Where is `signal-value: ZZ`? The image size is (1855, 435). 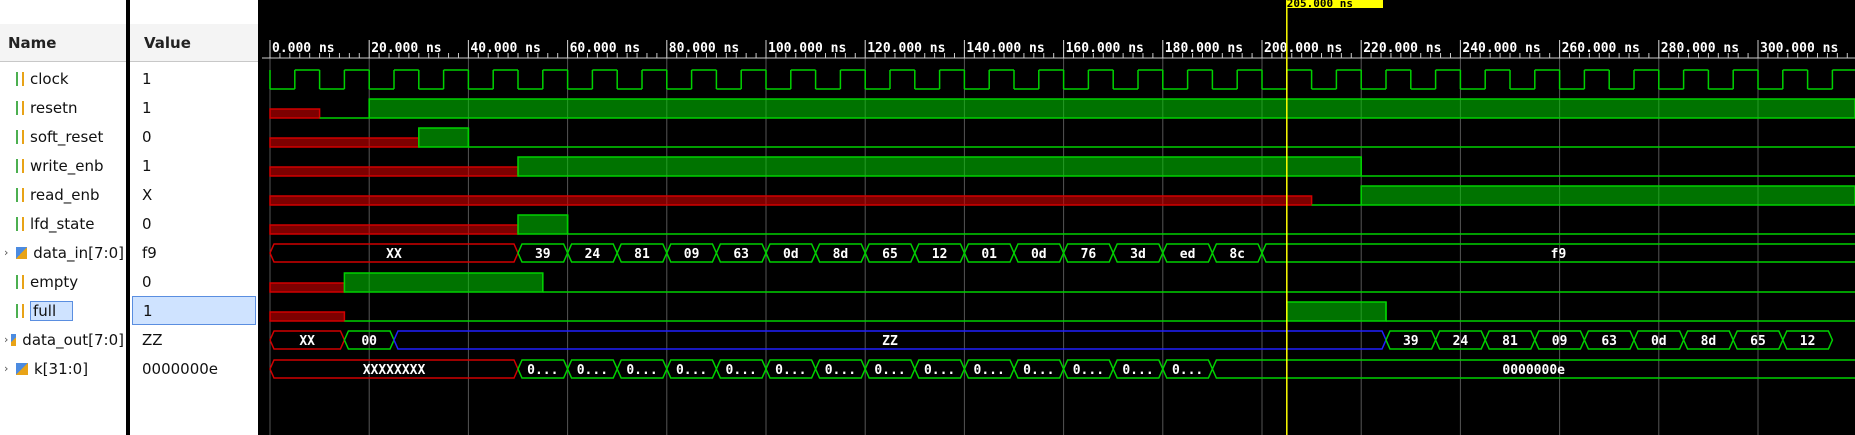 signal-value: ZZ is located at coordinates (192, 339).